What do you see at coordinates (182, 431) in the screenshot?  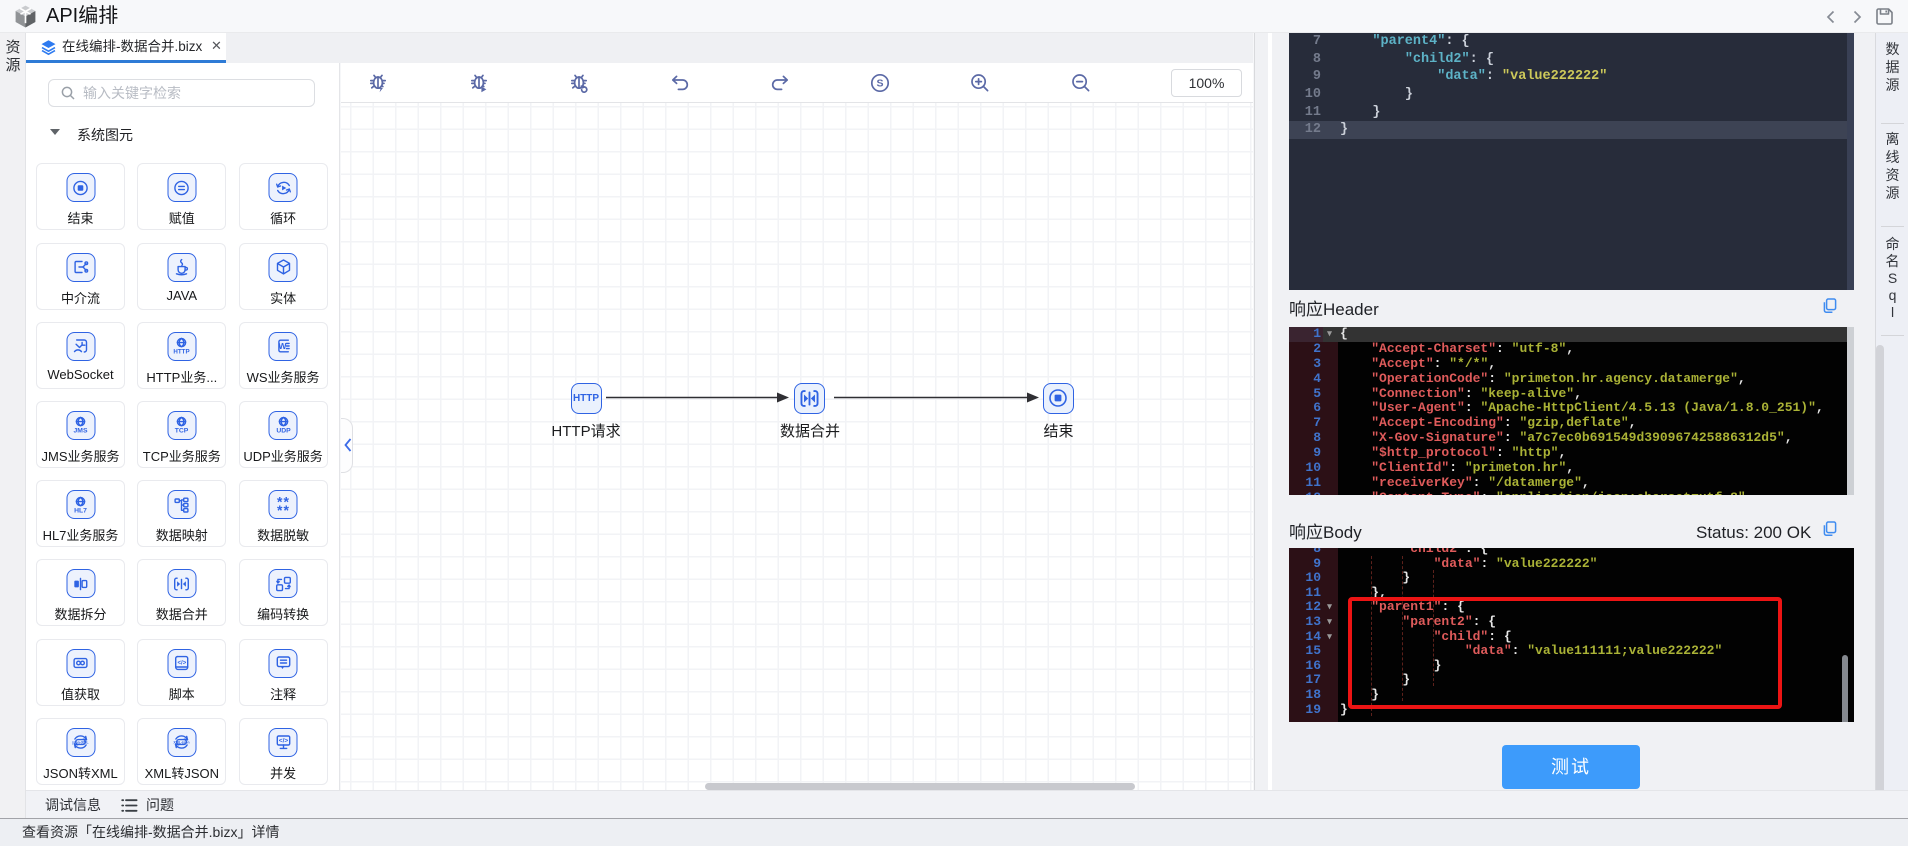 I see `svg-text: TCP` at bounding box center [182, 431].